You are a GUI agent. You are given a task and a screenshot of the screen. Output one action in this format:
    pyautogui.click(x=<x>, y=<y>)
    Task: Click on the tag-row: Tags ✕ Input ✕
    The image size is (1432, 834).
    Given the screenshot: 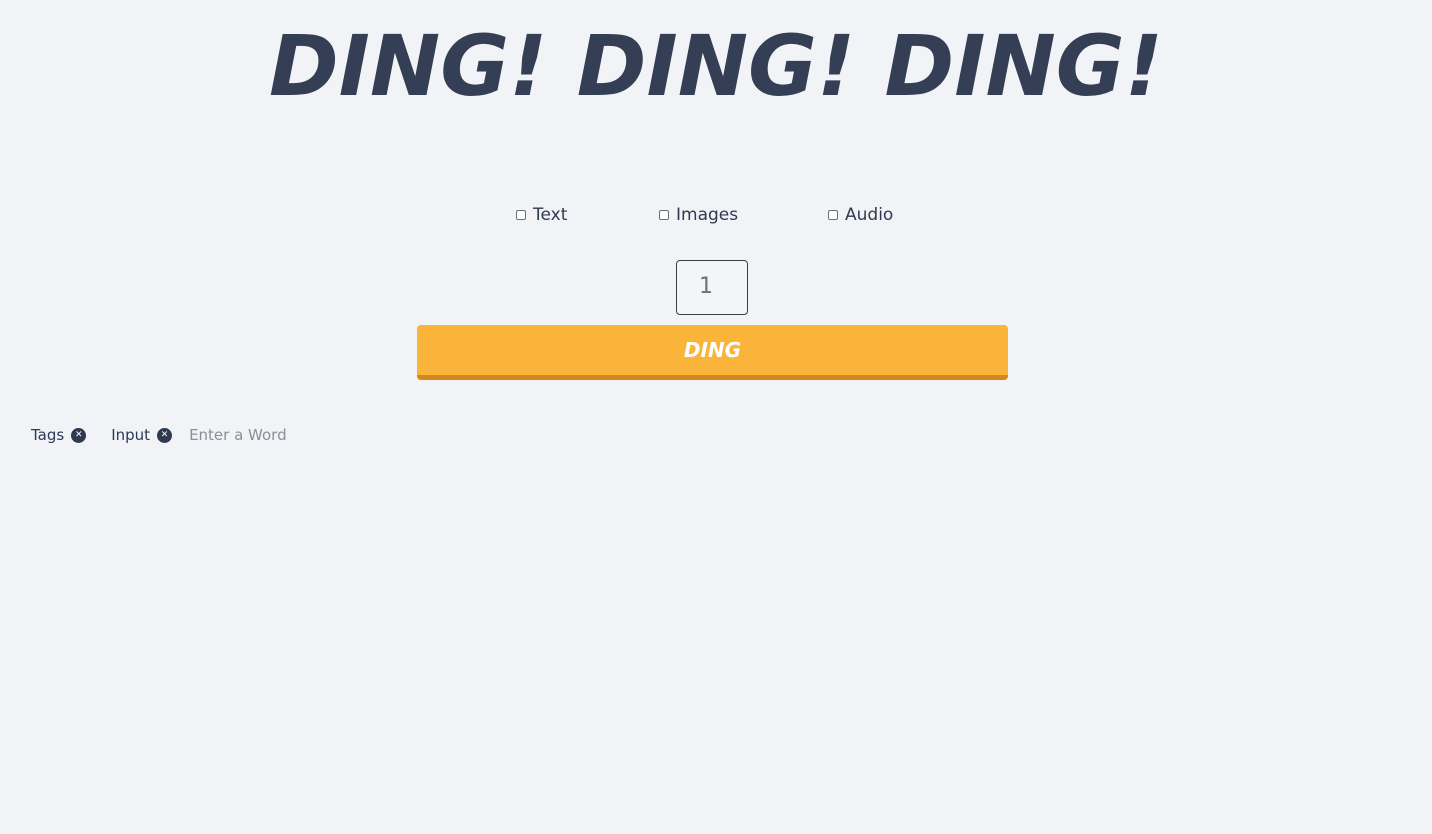 What is the action you would take?
    pyautogui.click(x=210, y=435)
    